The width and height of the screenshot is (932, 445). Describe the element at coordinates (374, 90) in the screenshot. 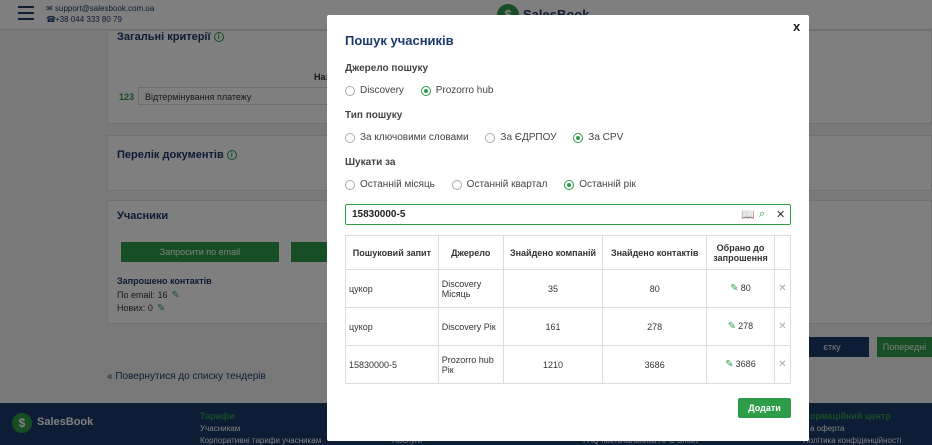

I see `source-option-discovery: Discovery` at that location.